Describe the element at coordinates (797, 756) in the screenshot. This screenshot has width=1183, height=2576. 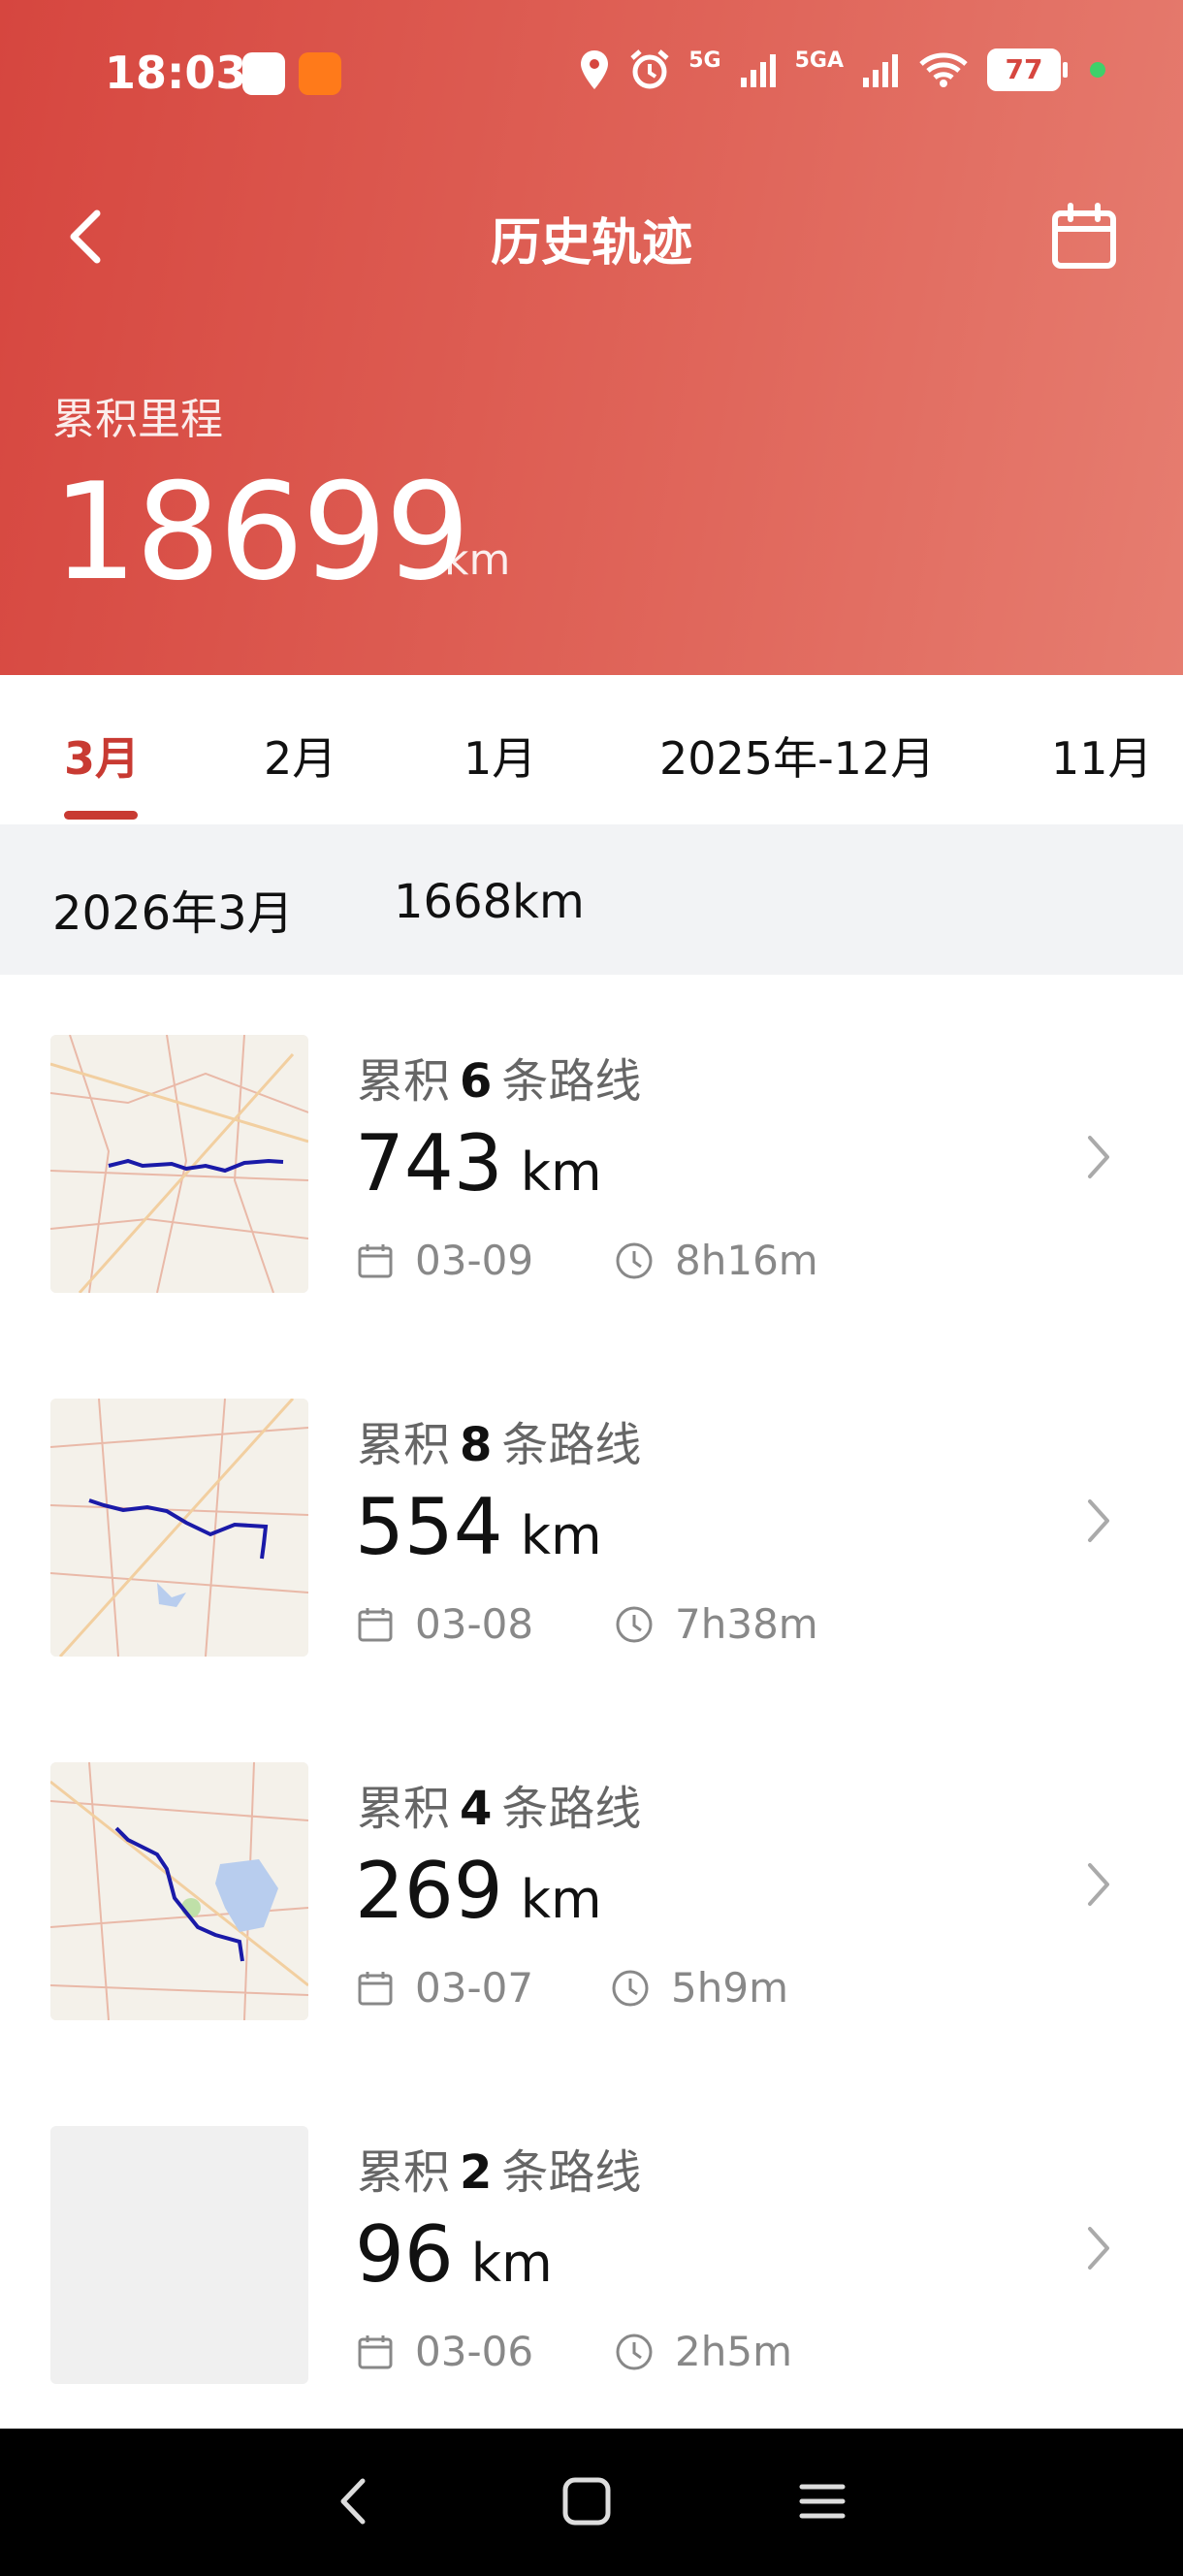
I see `tab-2025-december: 2025年-12月` at that location.